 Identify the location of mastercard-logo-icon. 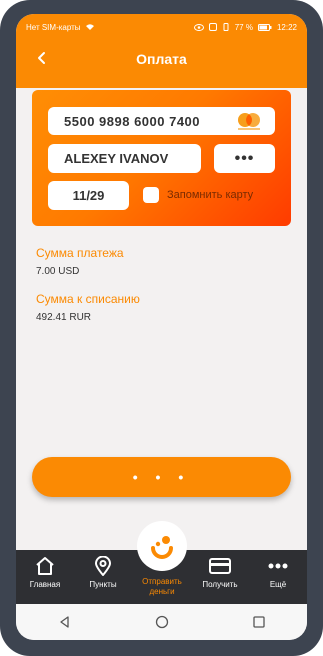
(249, 121).